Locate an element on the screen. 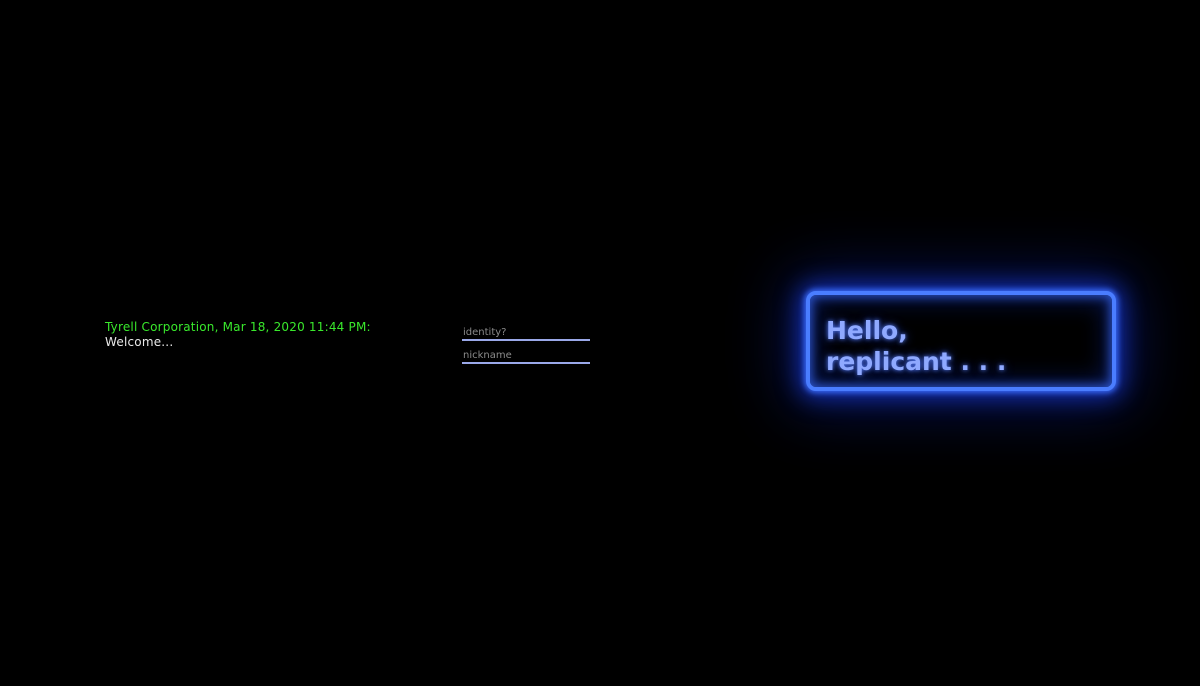 Image resolution: width=1200 pixels, height=686 pixels. neon-greeting-line-2: replicant . . . is located at coordinates (916, 361).